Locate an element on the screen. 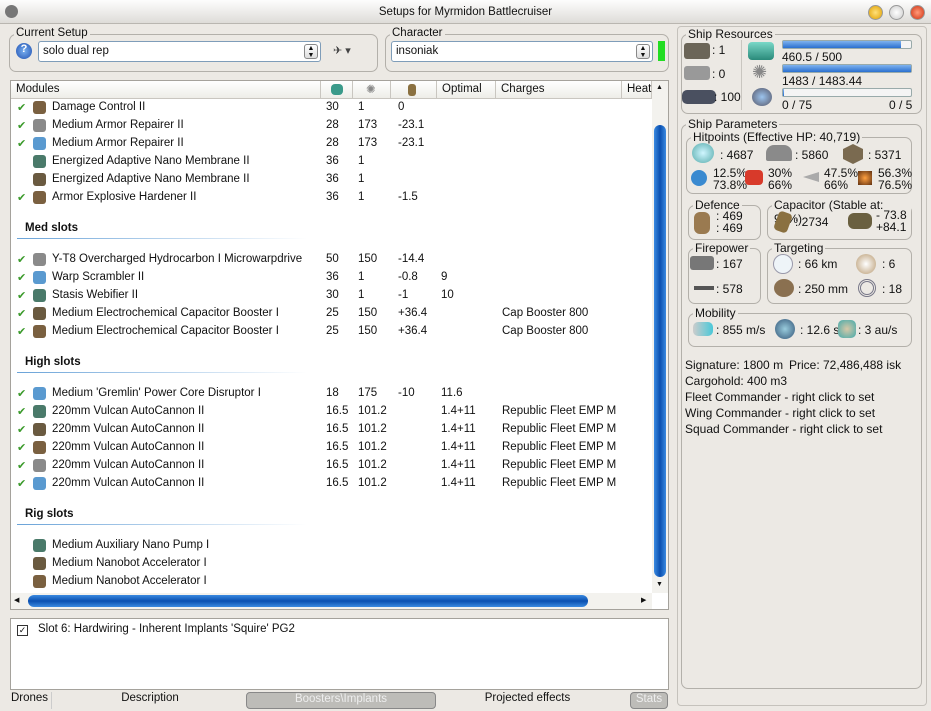  ship-tools-button: ✈ ▾ is located at coordinates (342, 50).